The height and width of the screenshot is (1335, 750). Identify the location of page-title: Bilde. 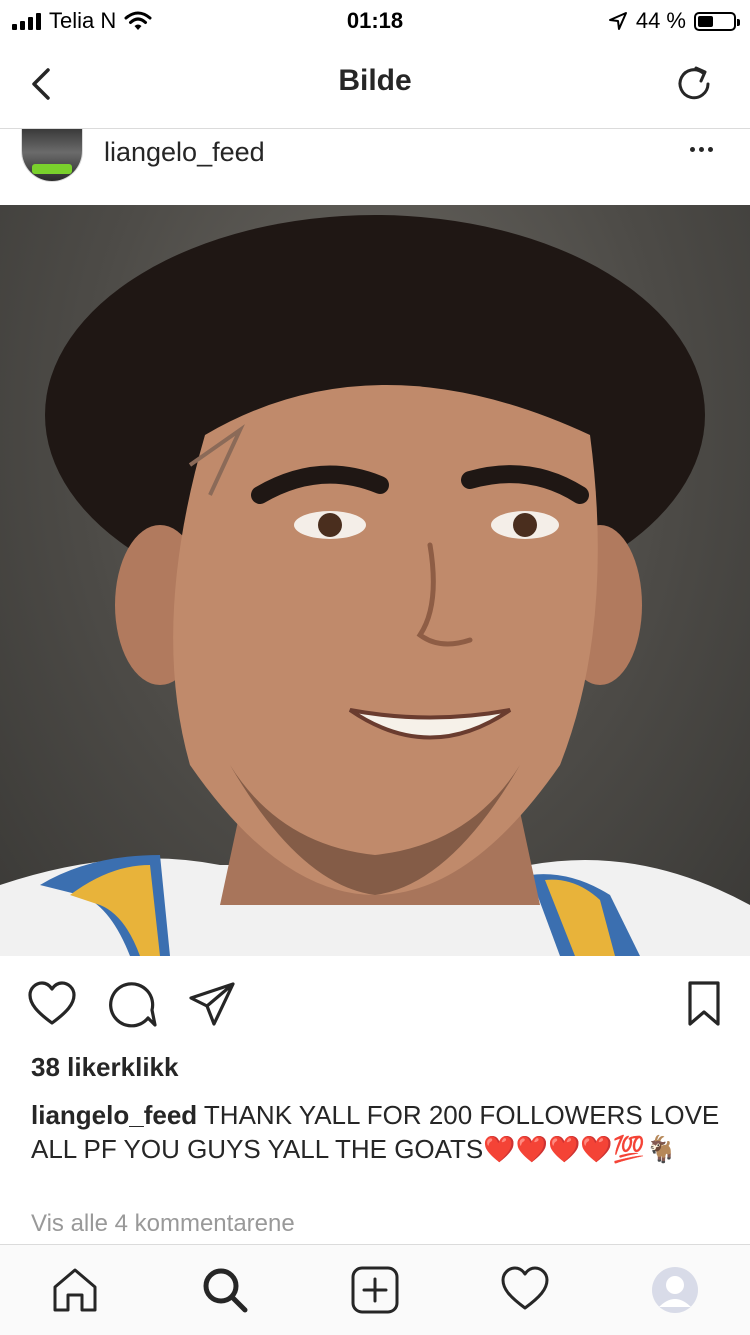
(375, 80).